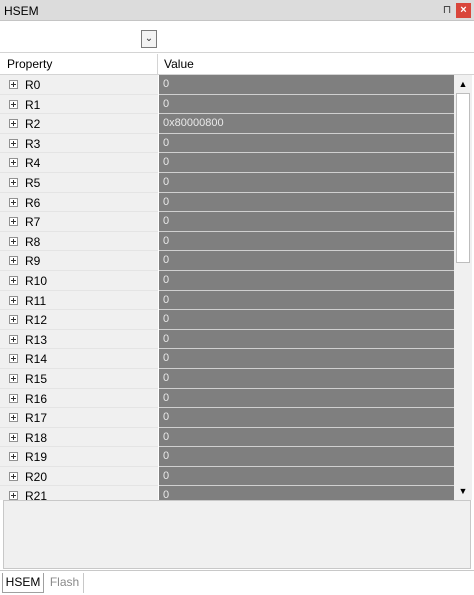  What do you see at coordinates (79, 124) in the screenshot?
I see `property-cell: R2` at bounding box center [79, 124].